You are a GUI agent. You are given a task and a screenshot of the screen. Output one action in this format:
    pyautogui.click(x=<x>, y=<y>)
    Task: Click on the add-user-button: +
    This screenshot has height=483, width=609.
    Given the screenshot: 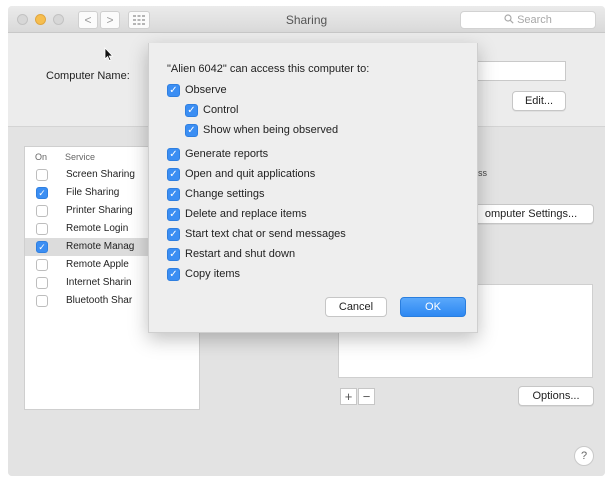 What is the action you would take?
    pyautogui.click(x=348, y=396)
    